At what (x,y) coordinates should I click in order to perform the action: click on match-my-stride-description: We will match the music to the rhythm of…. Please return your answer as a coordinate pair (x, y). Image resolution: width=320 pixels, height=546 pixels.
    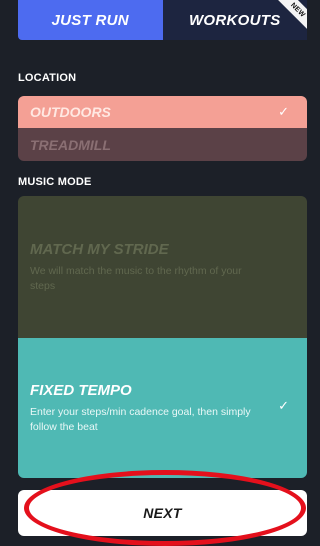
    Looking at the image, I should click on (136, 278).